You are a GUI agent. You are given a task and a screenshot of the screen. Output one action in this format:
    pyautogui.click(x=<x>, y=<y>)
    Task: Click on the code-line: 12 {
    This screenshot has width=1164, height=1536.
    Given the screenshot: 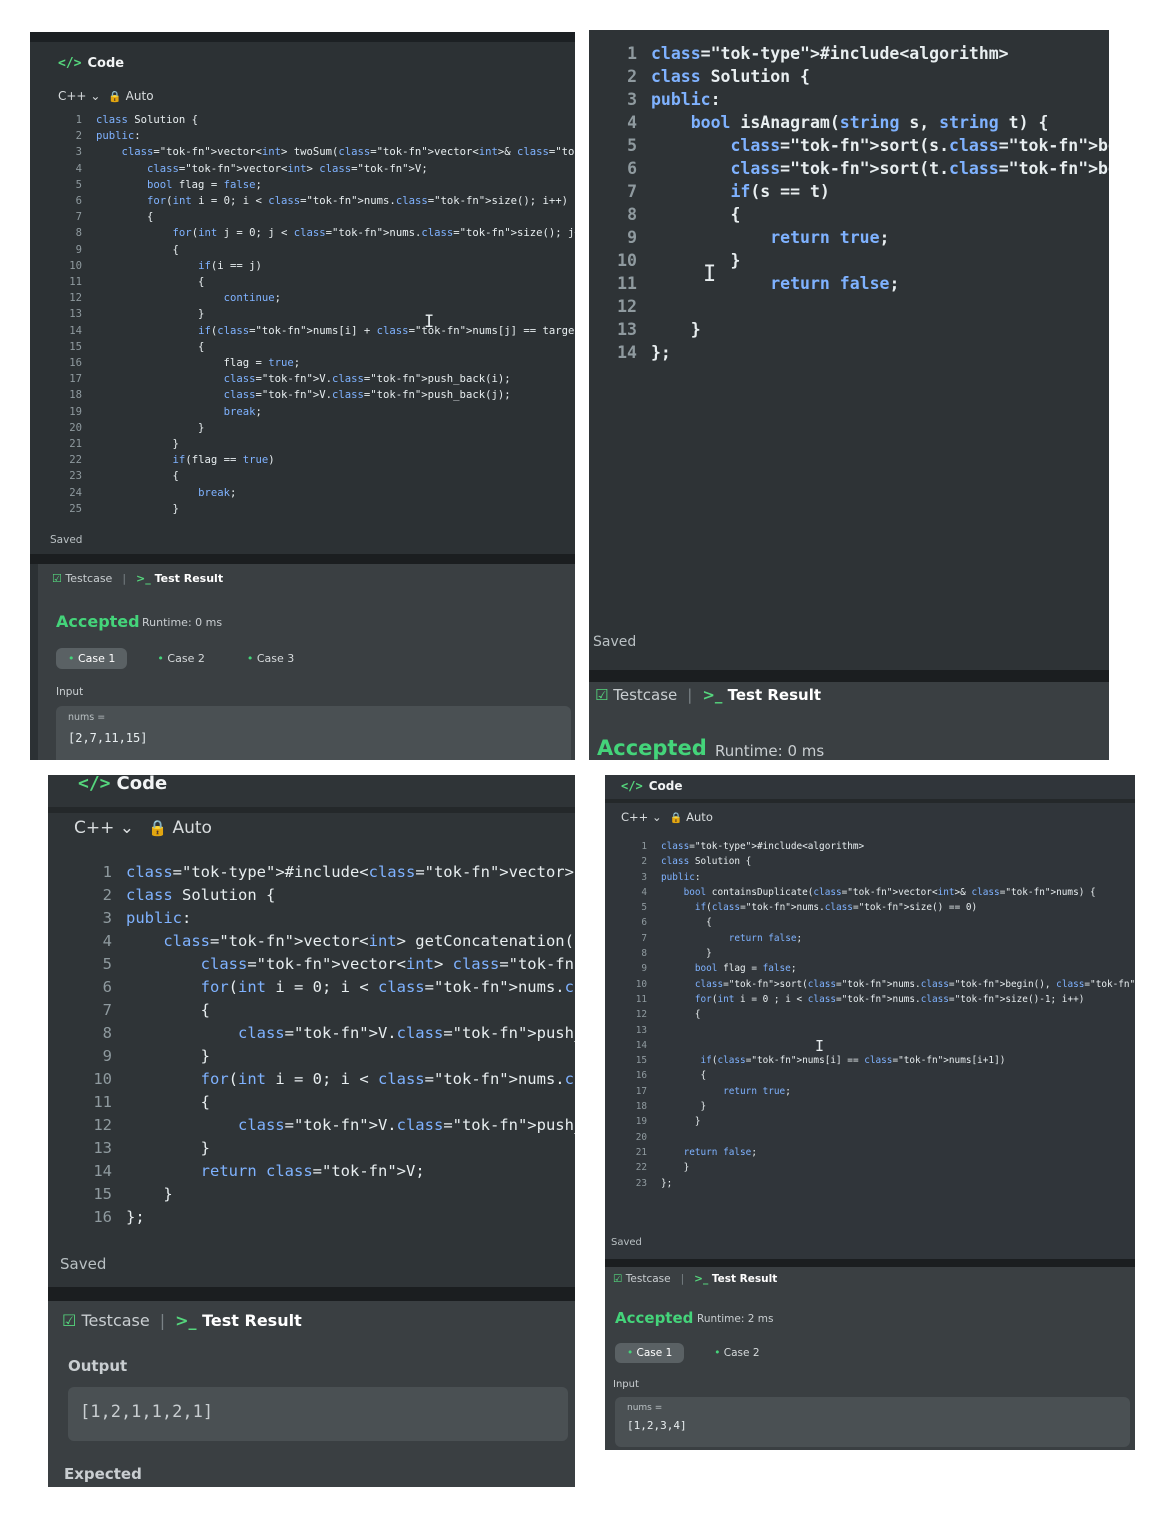 What is the action you would take?
    pyautogui.click(x=881, y=1014)
    